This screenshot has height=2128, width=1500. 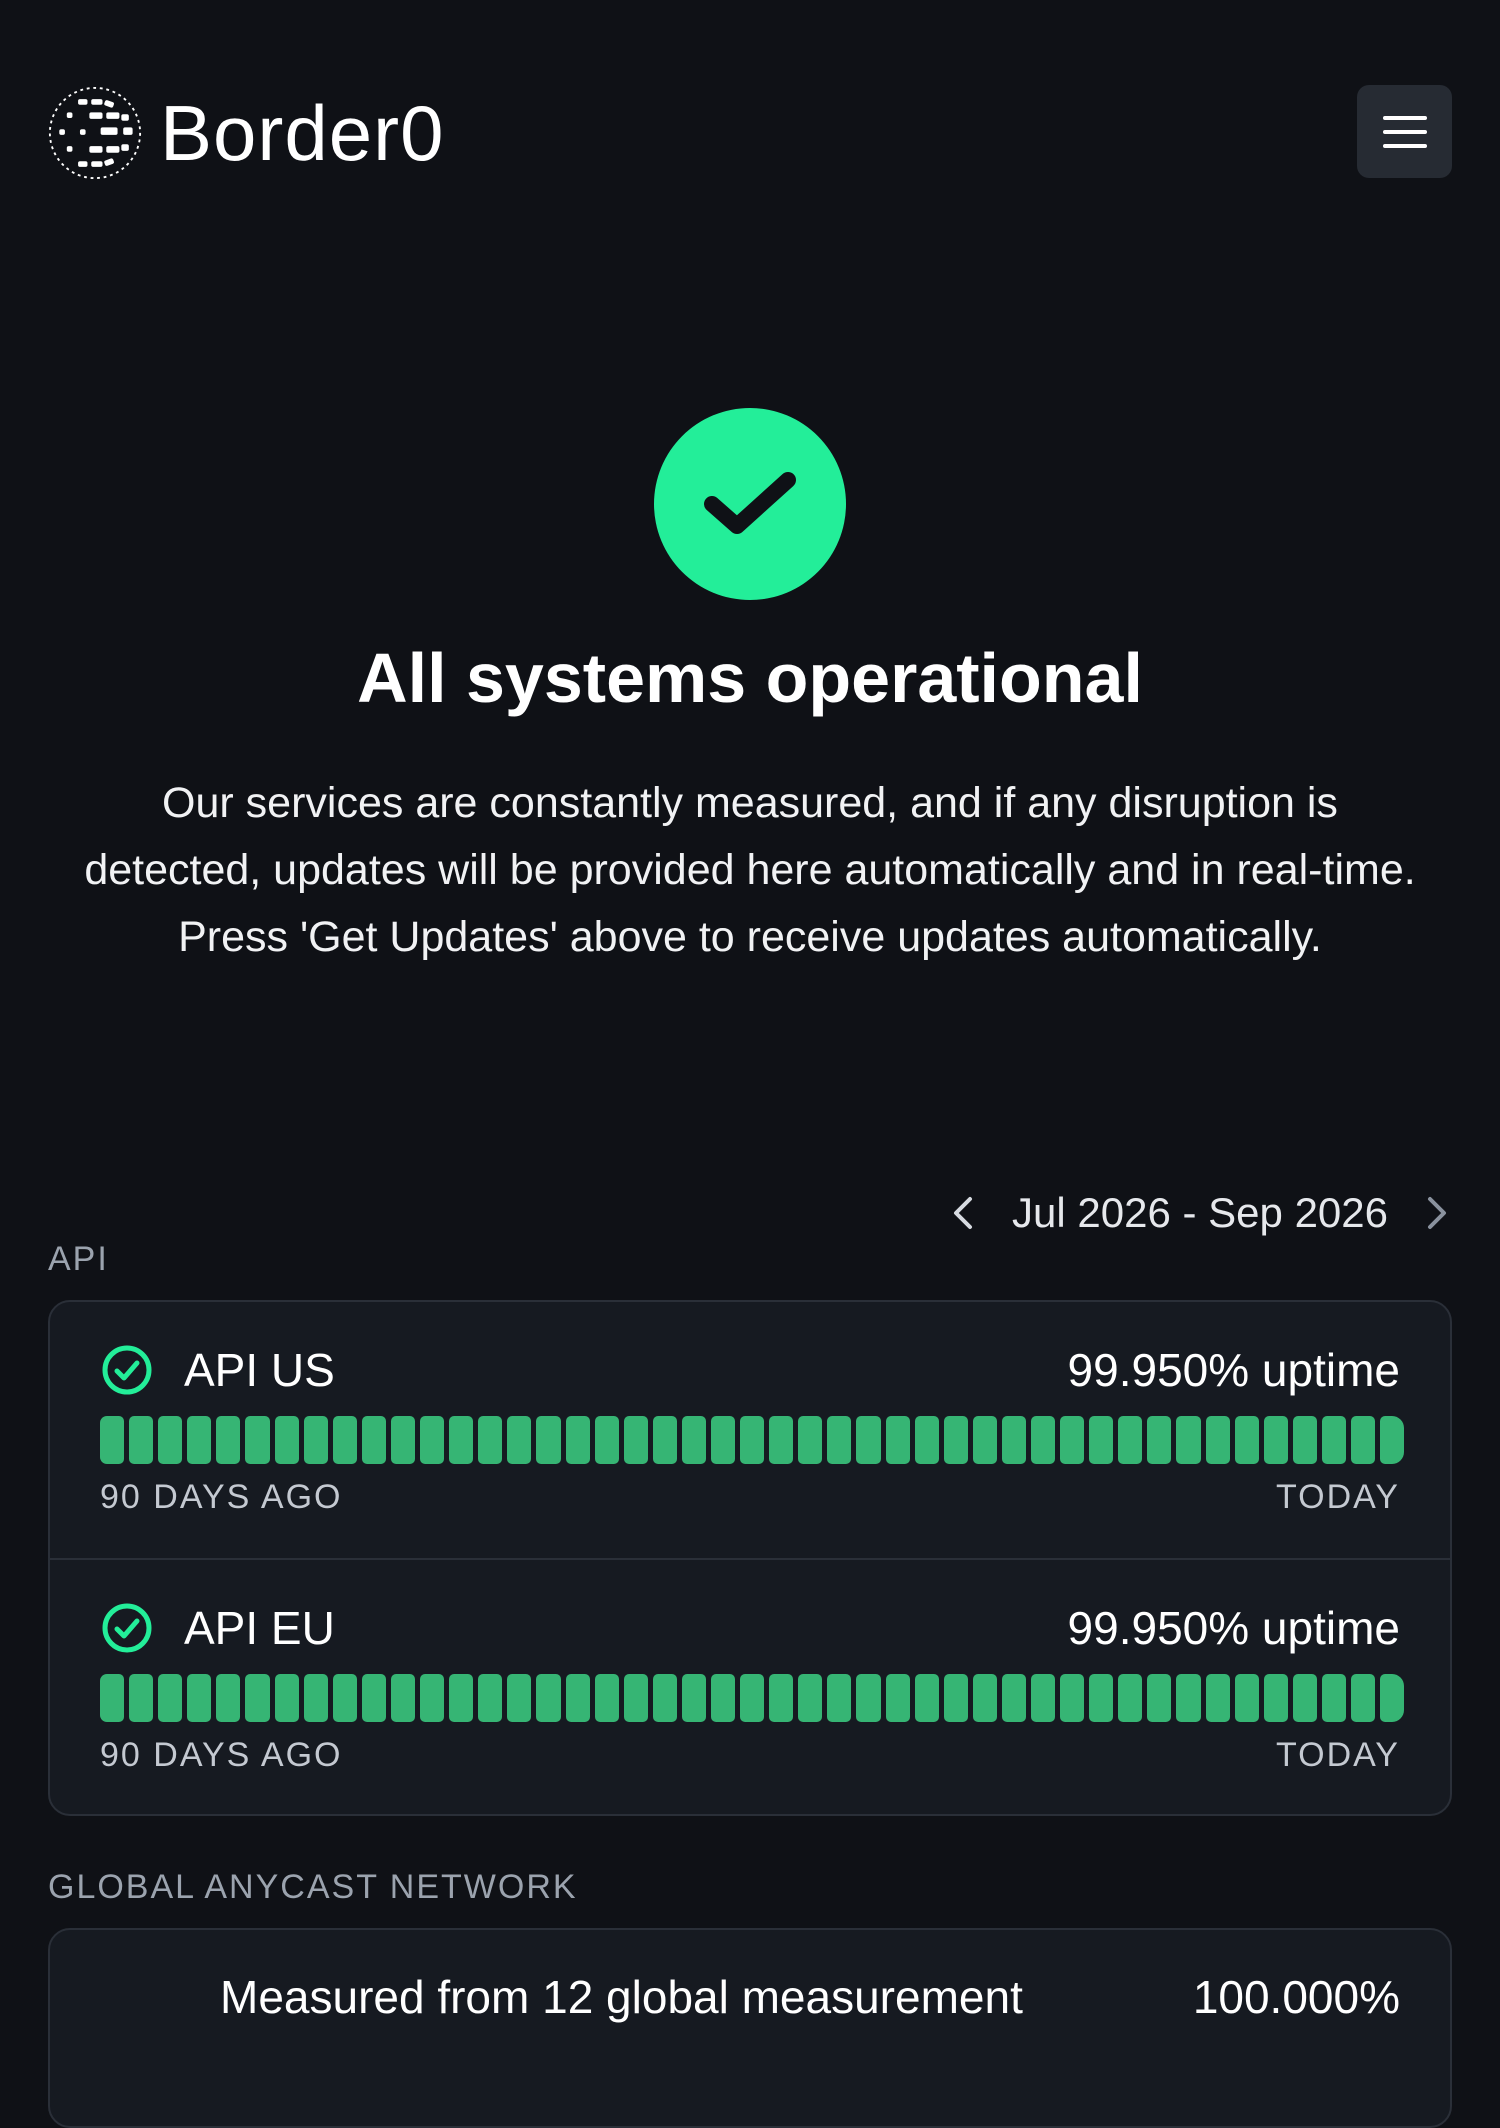 What do you see at coordinates (1404, 131) in the screenshot?
I see `menu-button` at bounding box center [1404, 131].